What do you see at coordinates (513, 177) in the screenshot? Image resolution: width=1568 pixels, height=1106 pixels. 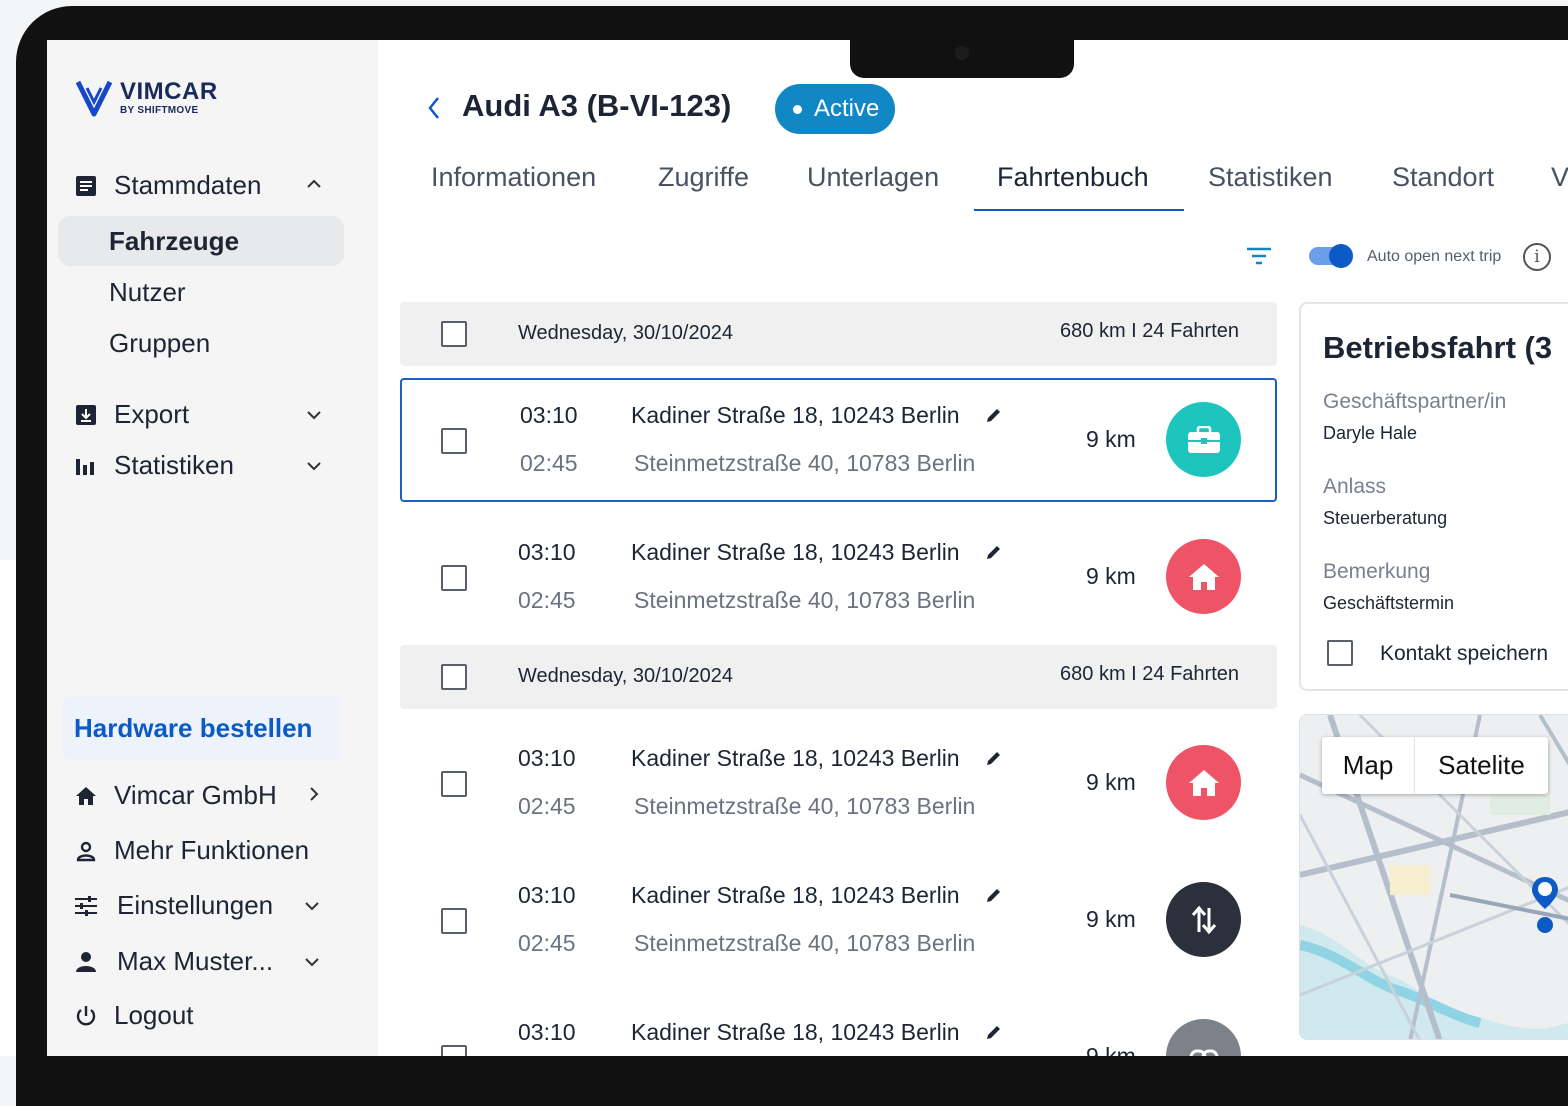 I see `tab-informationen: Informationen` at bounding box center [513, 177].